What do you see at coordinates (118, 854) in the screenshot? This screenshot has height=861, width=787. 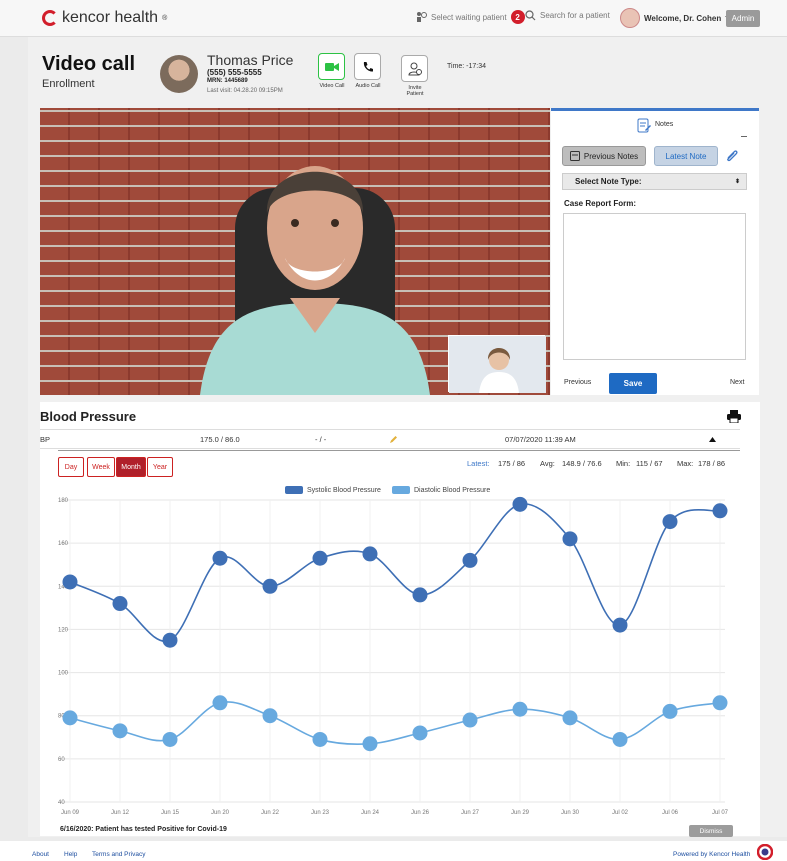 I see `footer-terms-link: Terms and Privacy` at bounding box center [118, 854].